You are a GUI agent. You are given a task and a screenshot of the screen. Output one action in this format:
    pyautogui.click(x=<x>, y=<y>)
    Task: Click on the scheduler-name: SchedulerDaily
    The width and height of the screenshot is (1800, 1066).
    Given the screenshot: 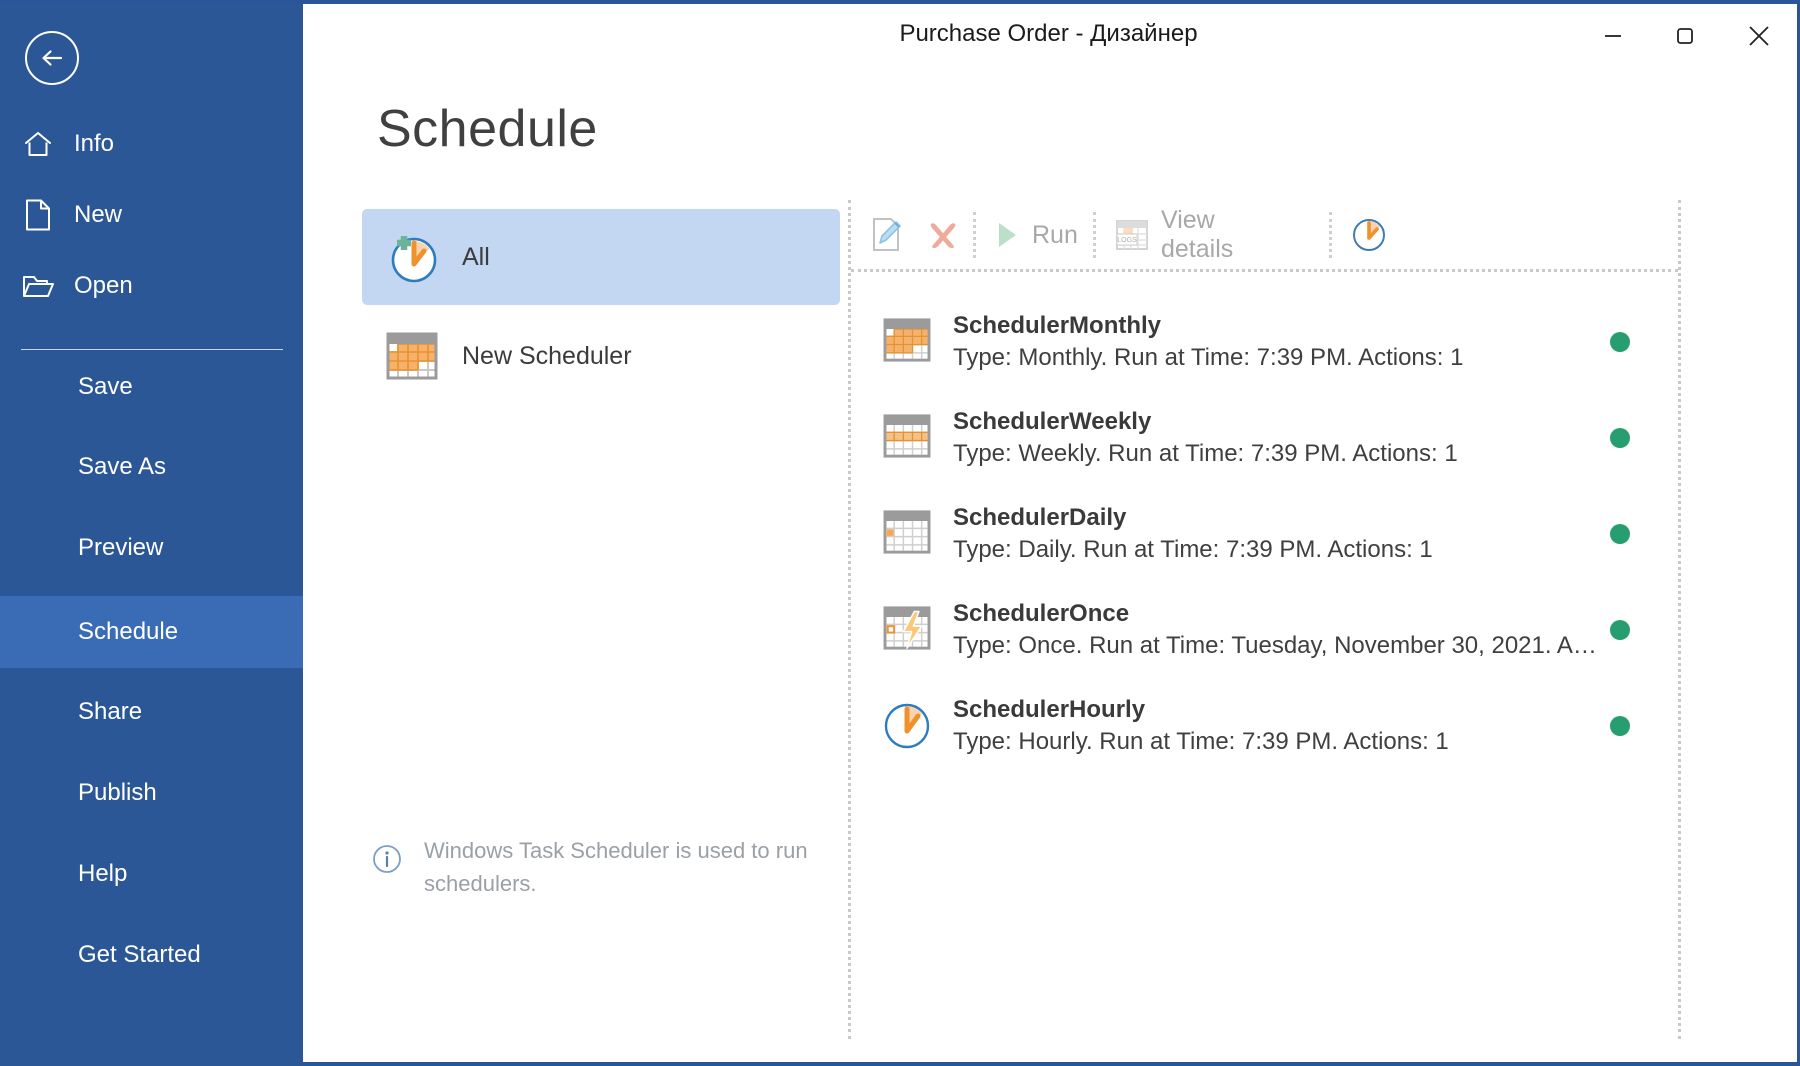 What is the action you would take?
    pyautogui.click(x=1040, y=517)
    